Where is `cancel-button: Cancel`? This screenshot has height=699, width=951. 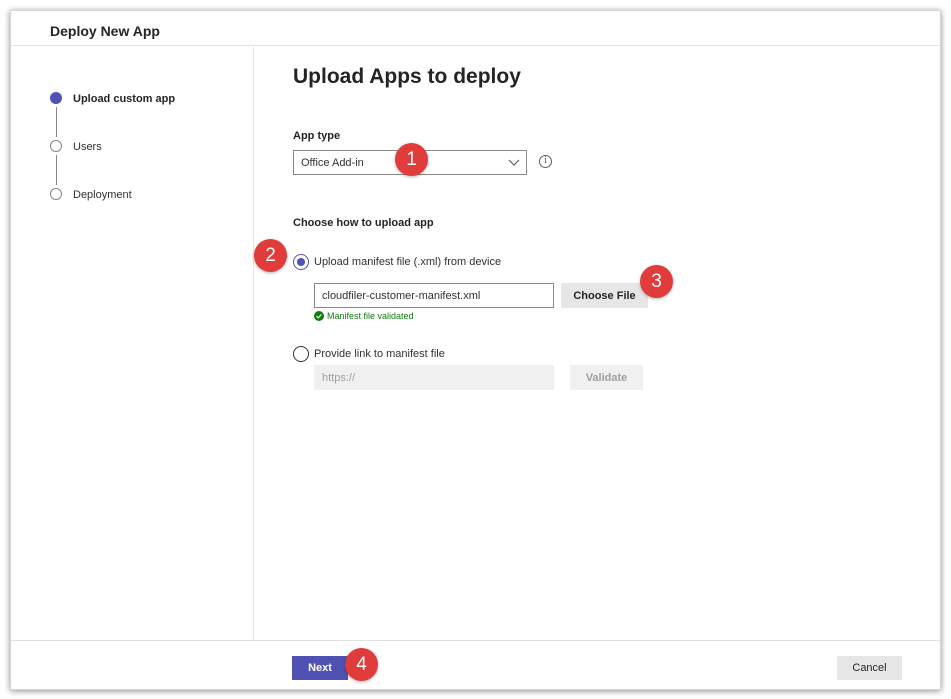 cancel-button: Cancel is located at coordinates (869, 668).